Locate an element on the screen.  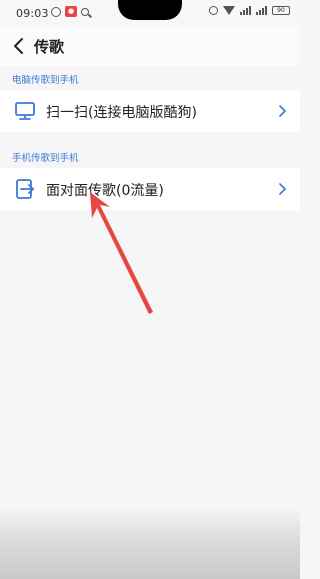
status-right-icons: 90 is located at coordinates (249, 10).